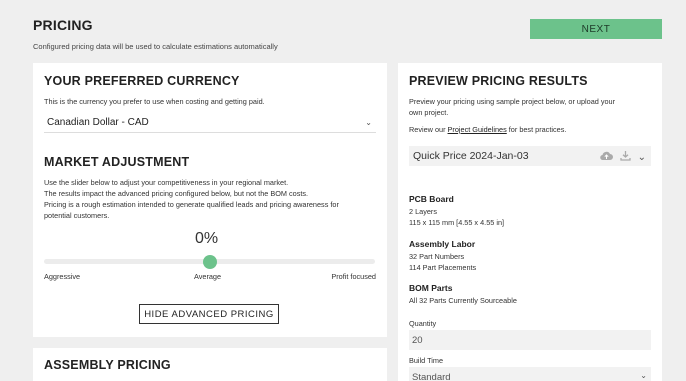  Describe the element at coordinates (142, 81) in the screenshot. I see `currency-heading: YOUR PREFERRED CURRENCY` at that location.